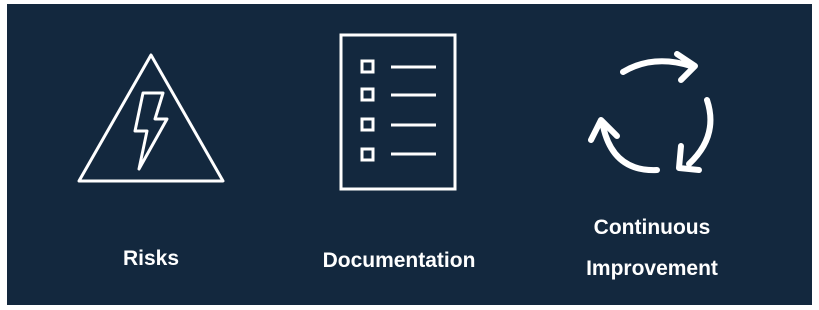 Image resolution: width=819 pixels, height=310 pixels. Describe the element at coordinates (151, 258) in the screenshot. I see `label-risks: Risks` at that location.